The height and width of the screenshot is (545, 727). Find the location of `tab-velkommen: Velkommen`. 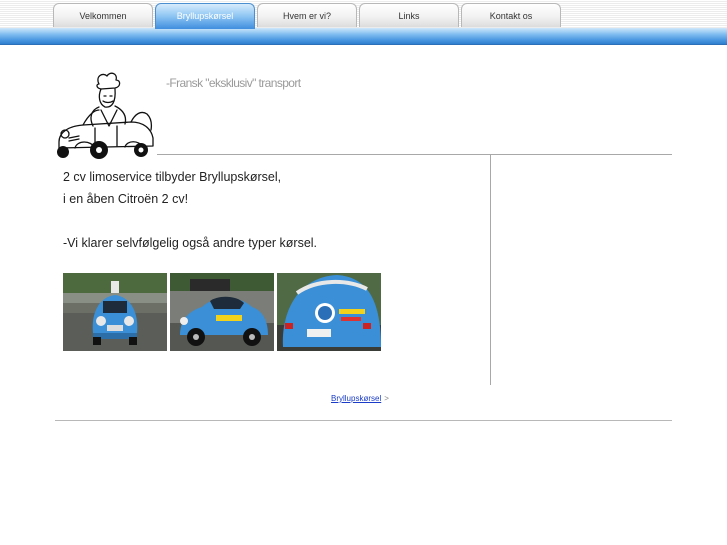

tab-velkommen: Velkommen is located at coordinates (103, 15).